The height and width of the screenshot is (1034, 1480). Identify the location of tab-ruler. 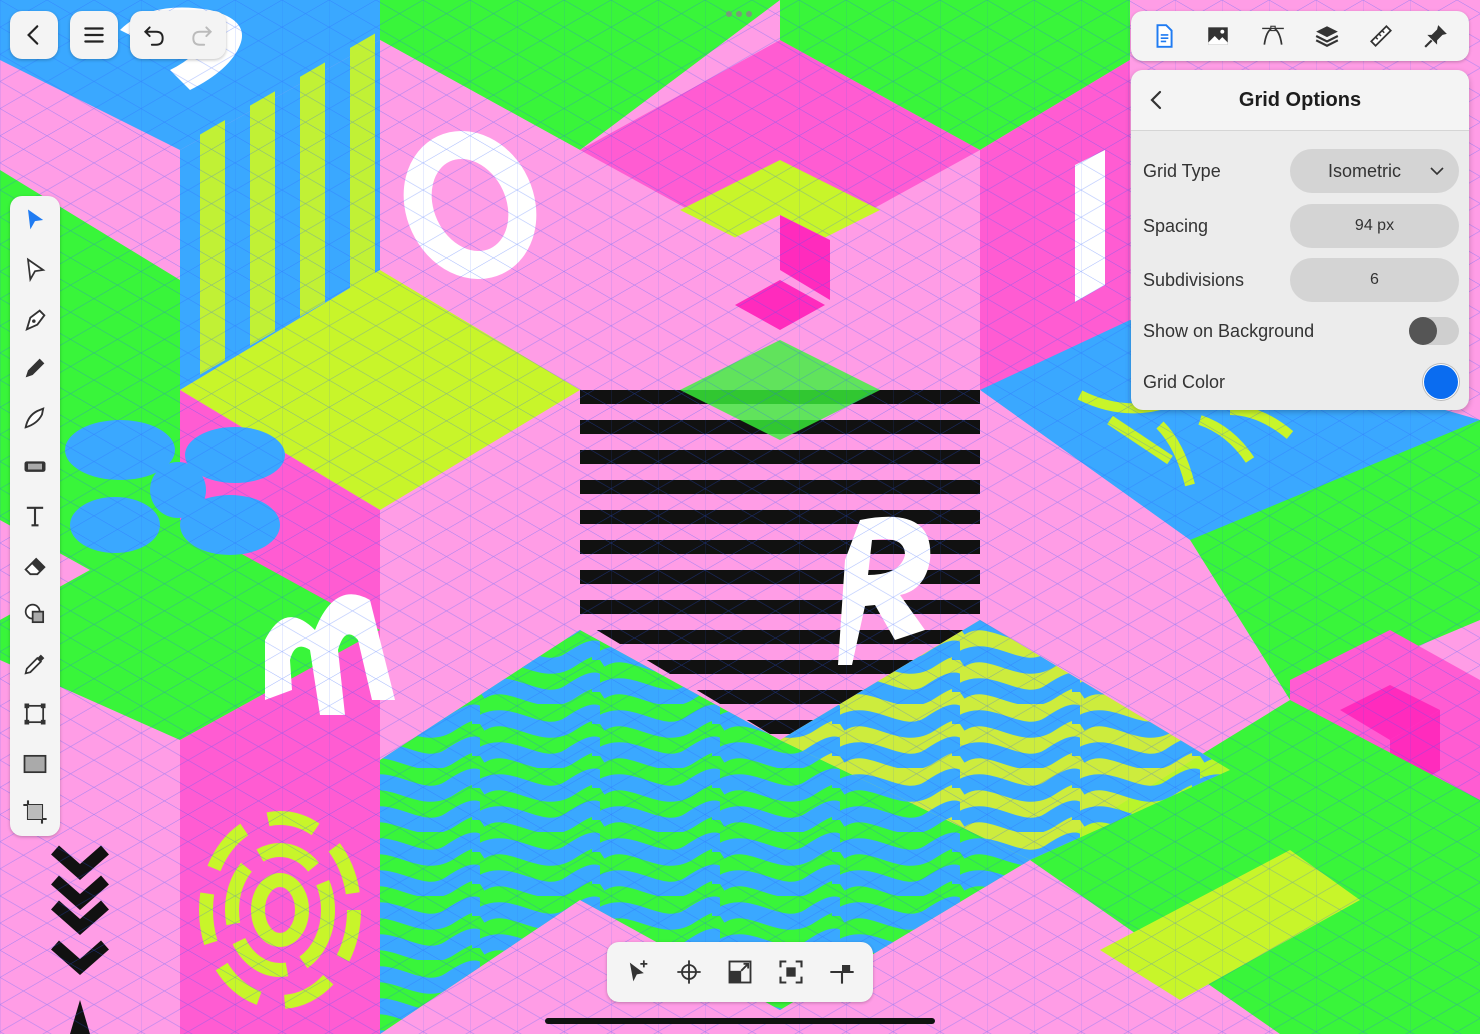
(1381, 36).